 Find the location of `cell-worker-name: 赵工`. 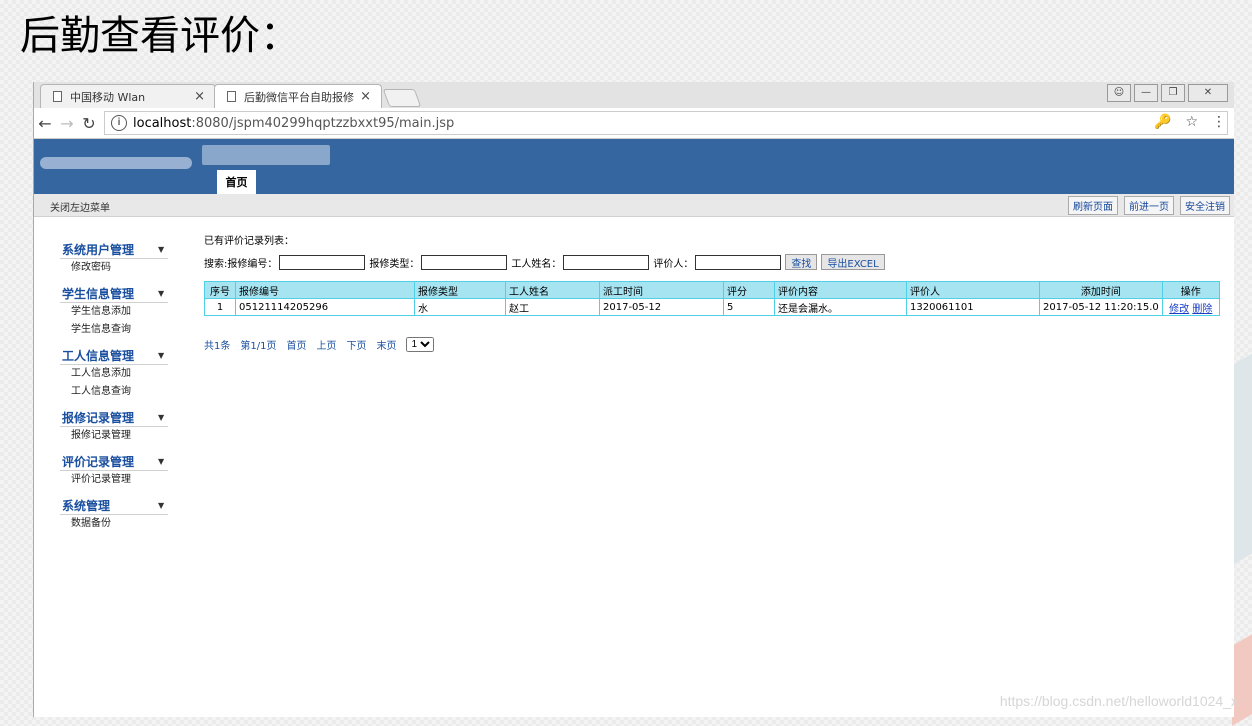

cell-worker-name: 赵工 is located at coordinates (552, 307).